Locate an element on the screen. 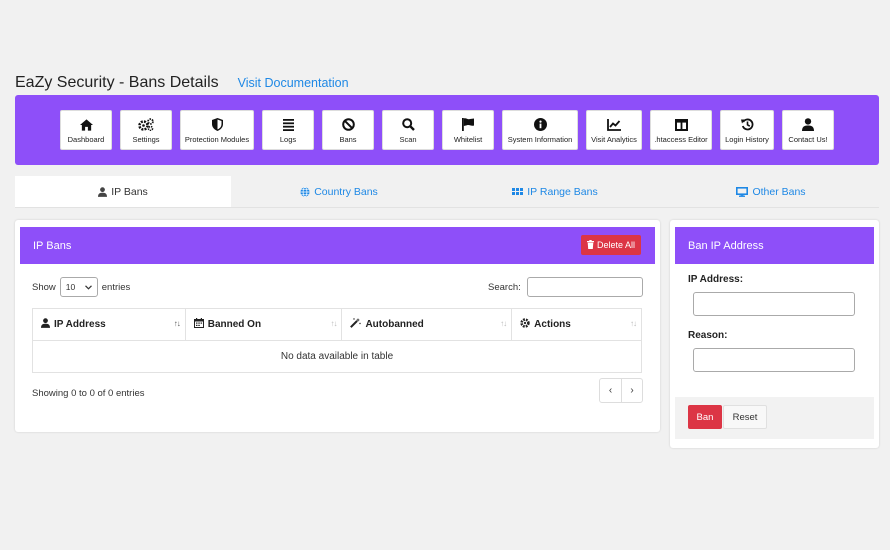 This screenshot has height=550, width=890. table-info: Showing 0 to 0 of 0 entries is located at coordinates (88, 393).